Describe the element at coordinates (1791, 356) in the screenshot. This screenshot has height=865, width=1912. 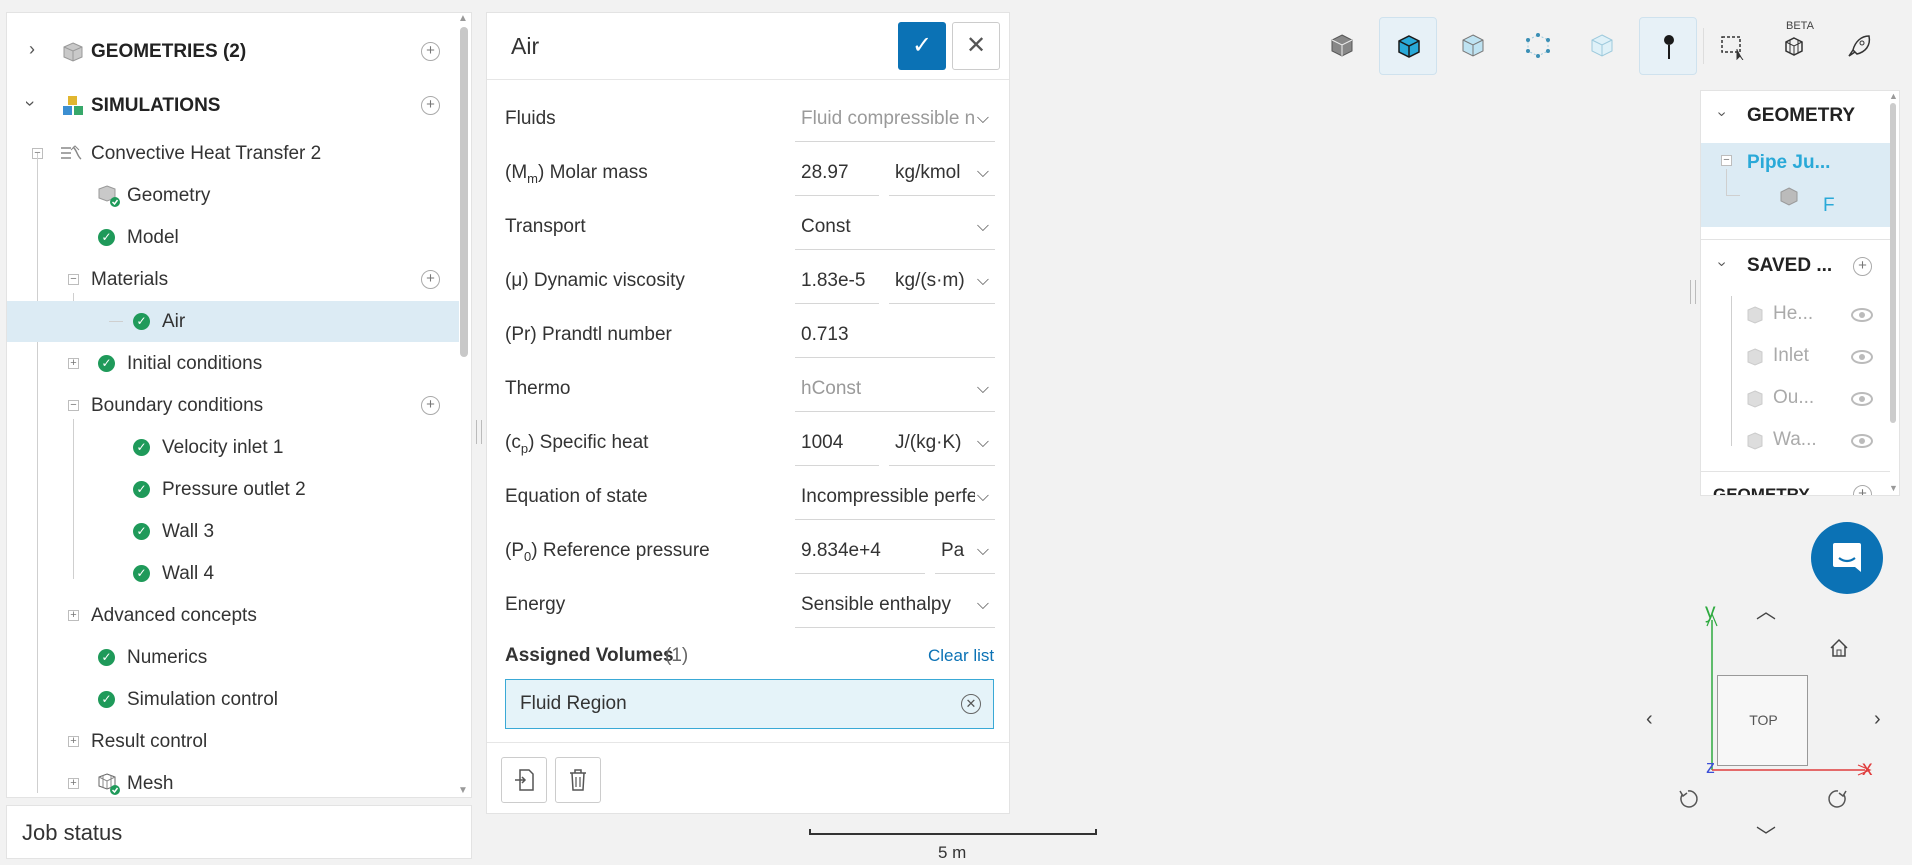
I see `saved-item: Inlet` at that location.